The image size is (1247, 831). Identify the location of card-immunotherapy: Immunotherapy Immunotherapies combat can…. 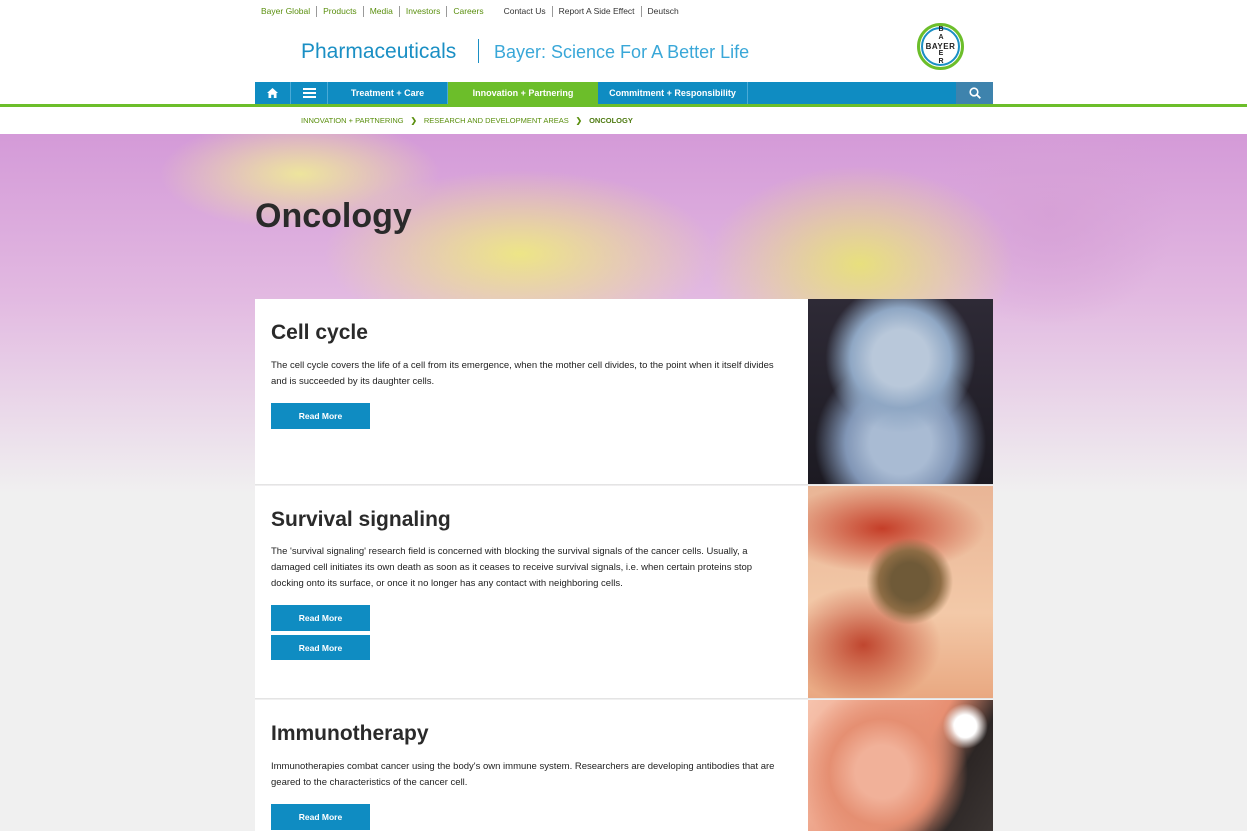
(624, 765).